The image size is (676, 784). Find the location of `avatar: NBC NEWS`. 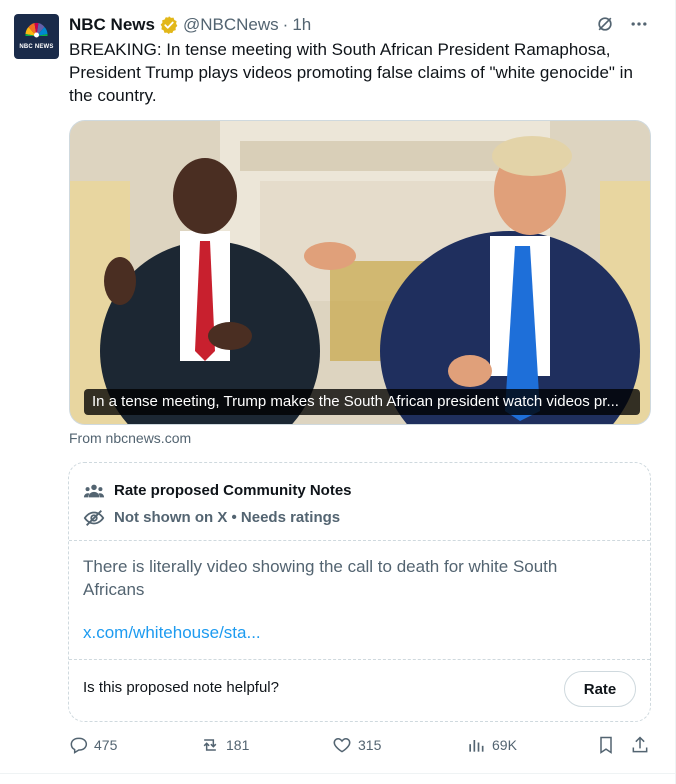

avatar: NBC NEWS is located at coordinates (36, 36).